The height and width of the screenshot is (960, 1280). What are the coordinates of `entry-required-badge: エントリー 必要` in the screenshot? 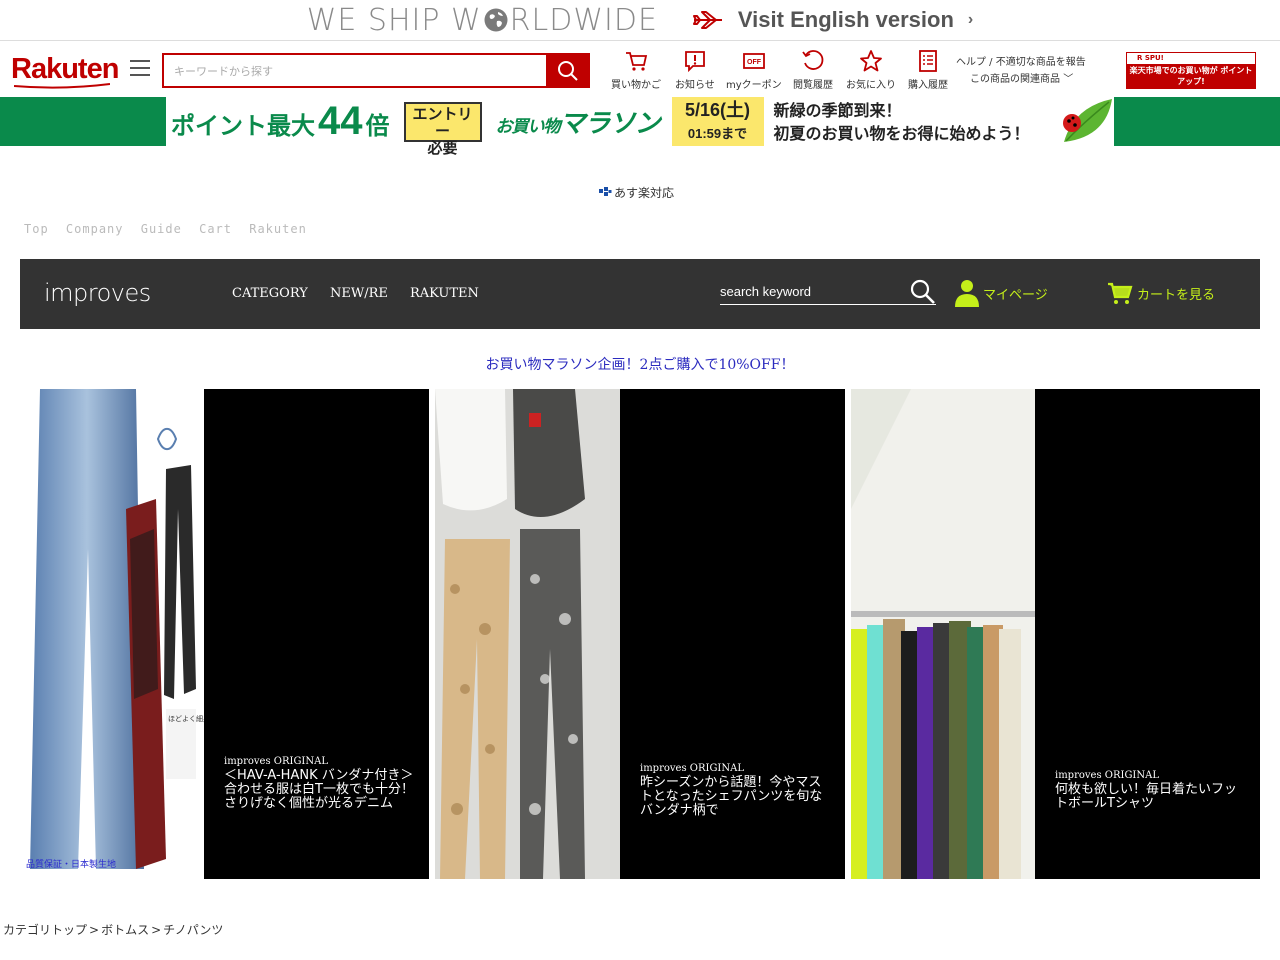 It's located at (442, 128).